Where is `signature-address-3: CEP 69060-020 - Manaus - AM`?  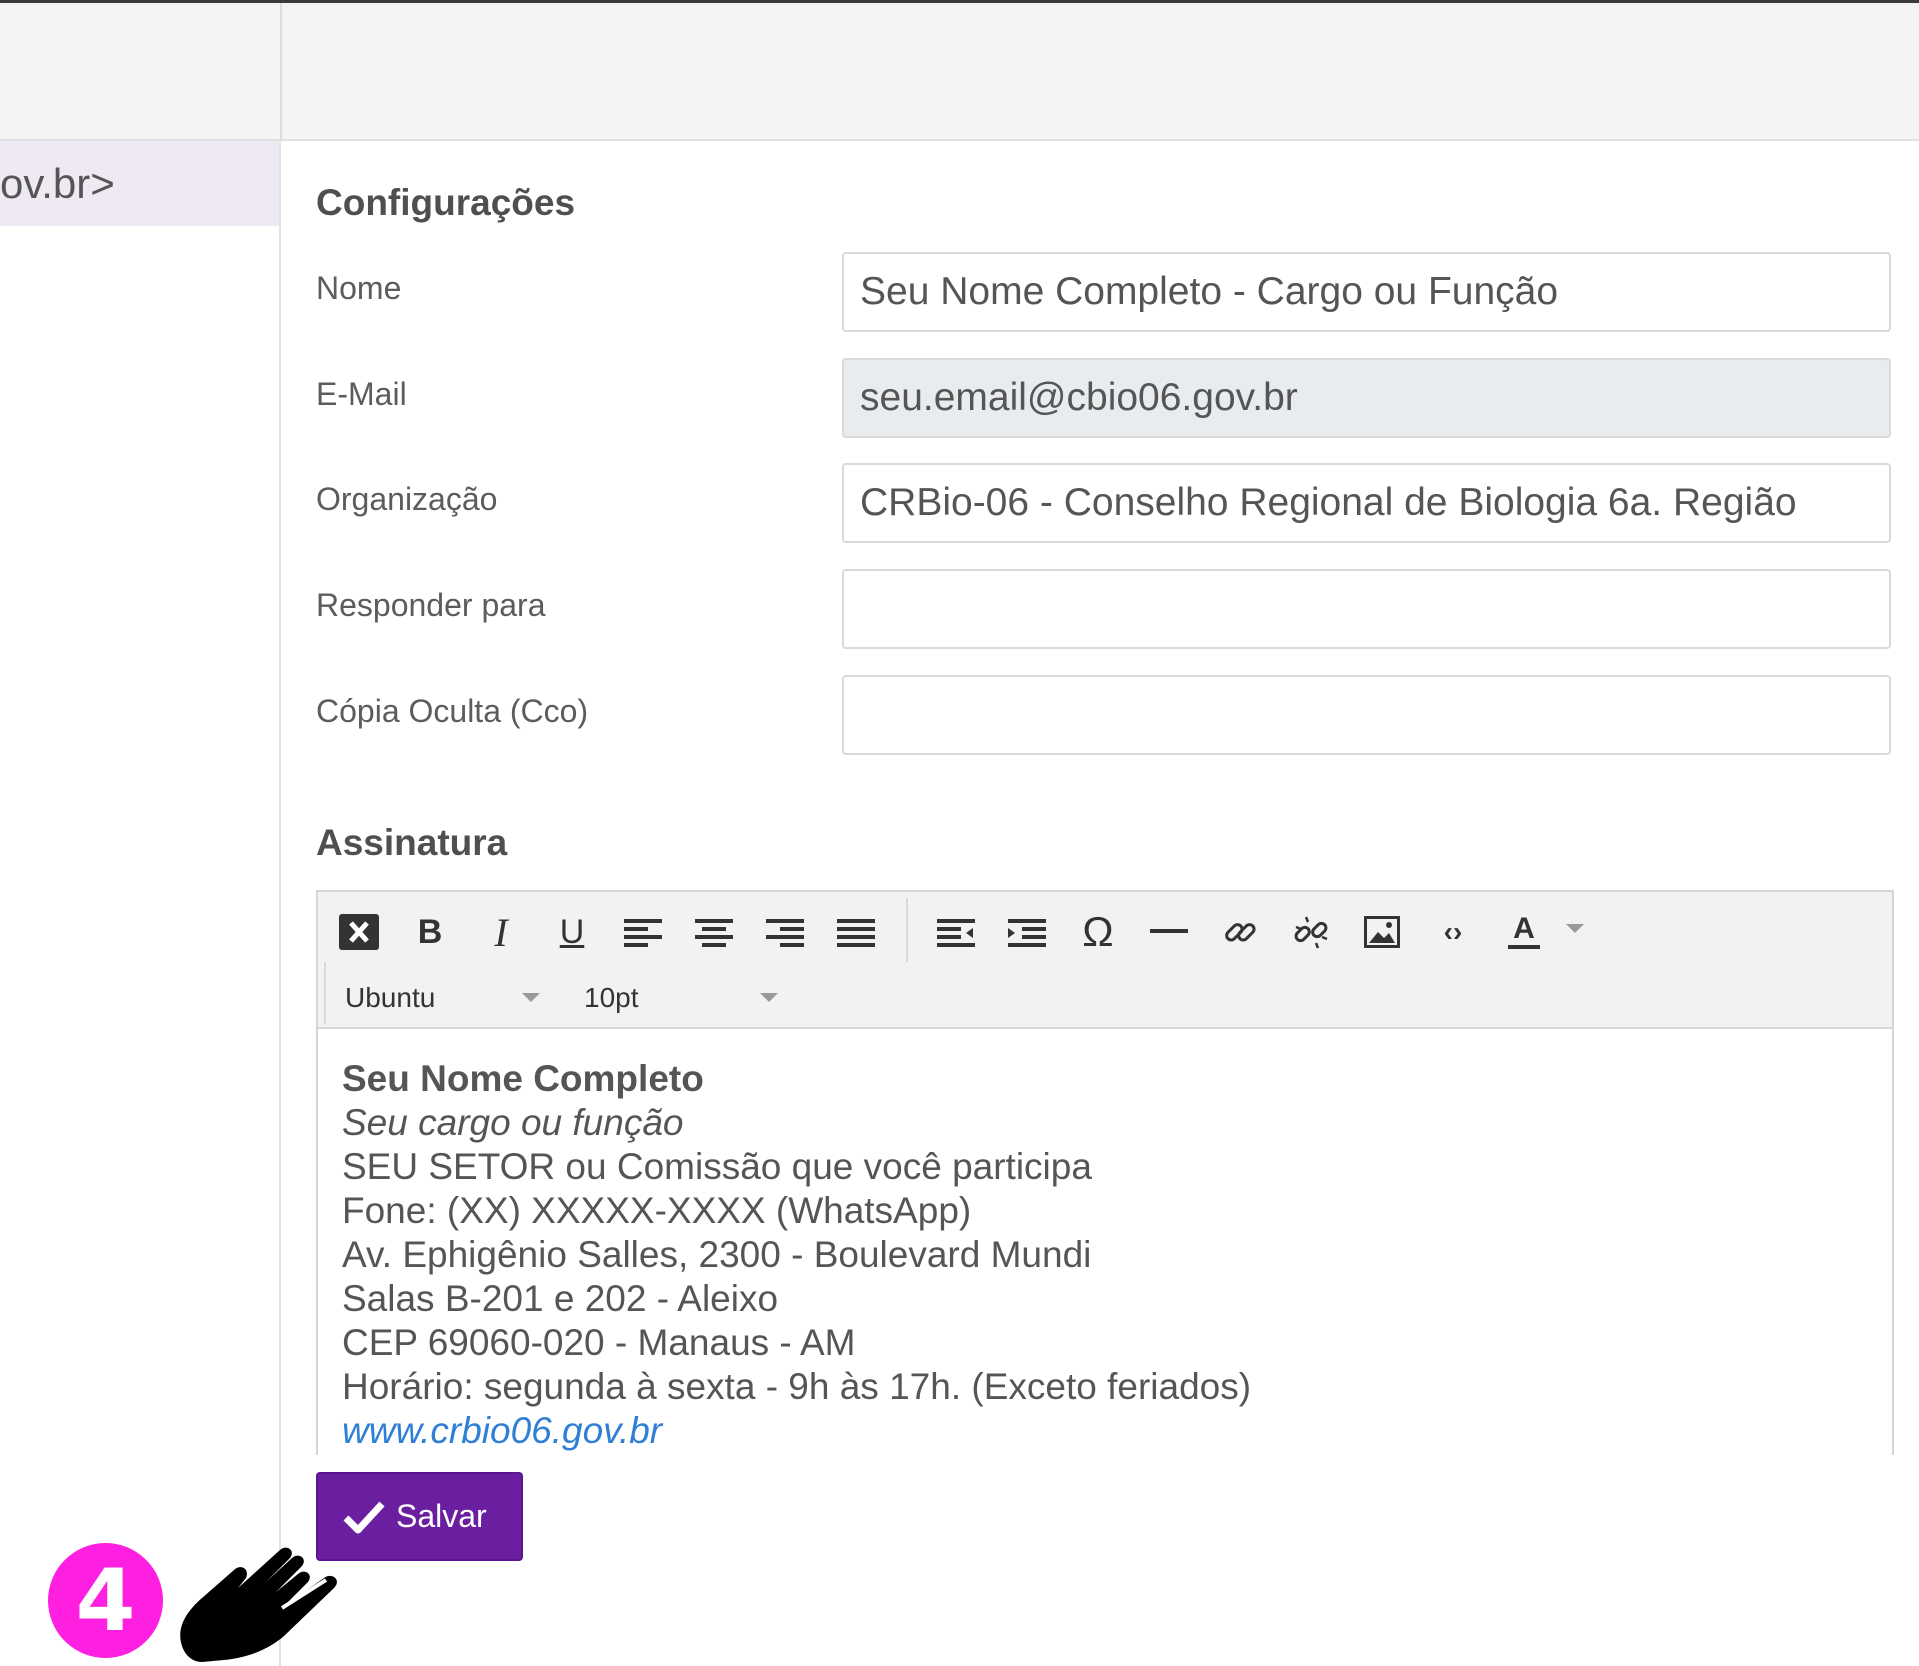 signature-address-3: CEP 69060-020 - Manaus - AM is located at coordinates (599, 1342).